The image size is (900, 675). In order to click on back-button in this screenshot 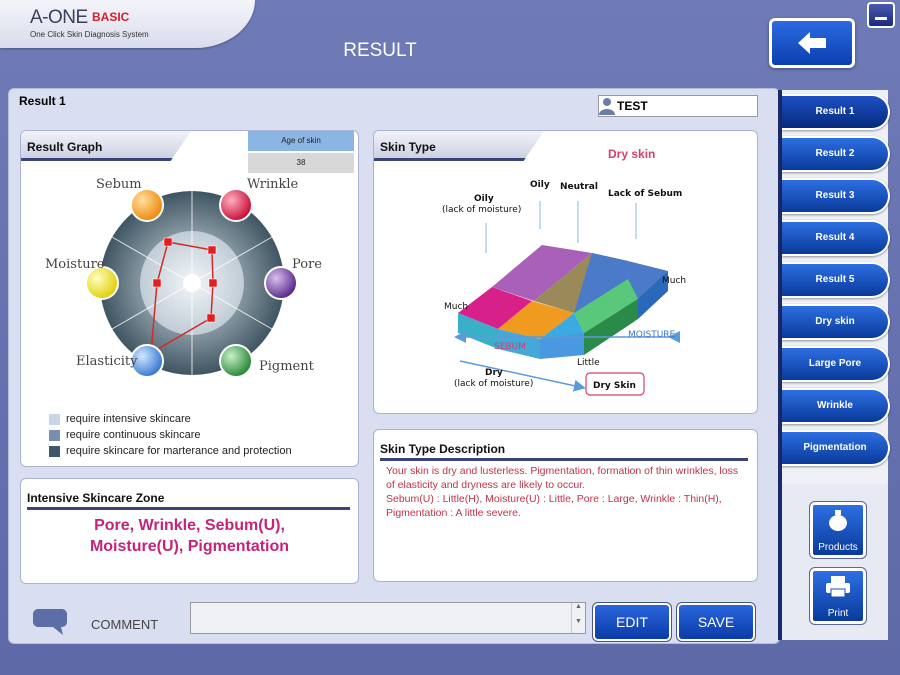, I will do `click(812, 43)`.